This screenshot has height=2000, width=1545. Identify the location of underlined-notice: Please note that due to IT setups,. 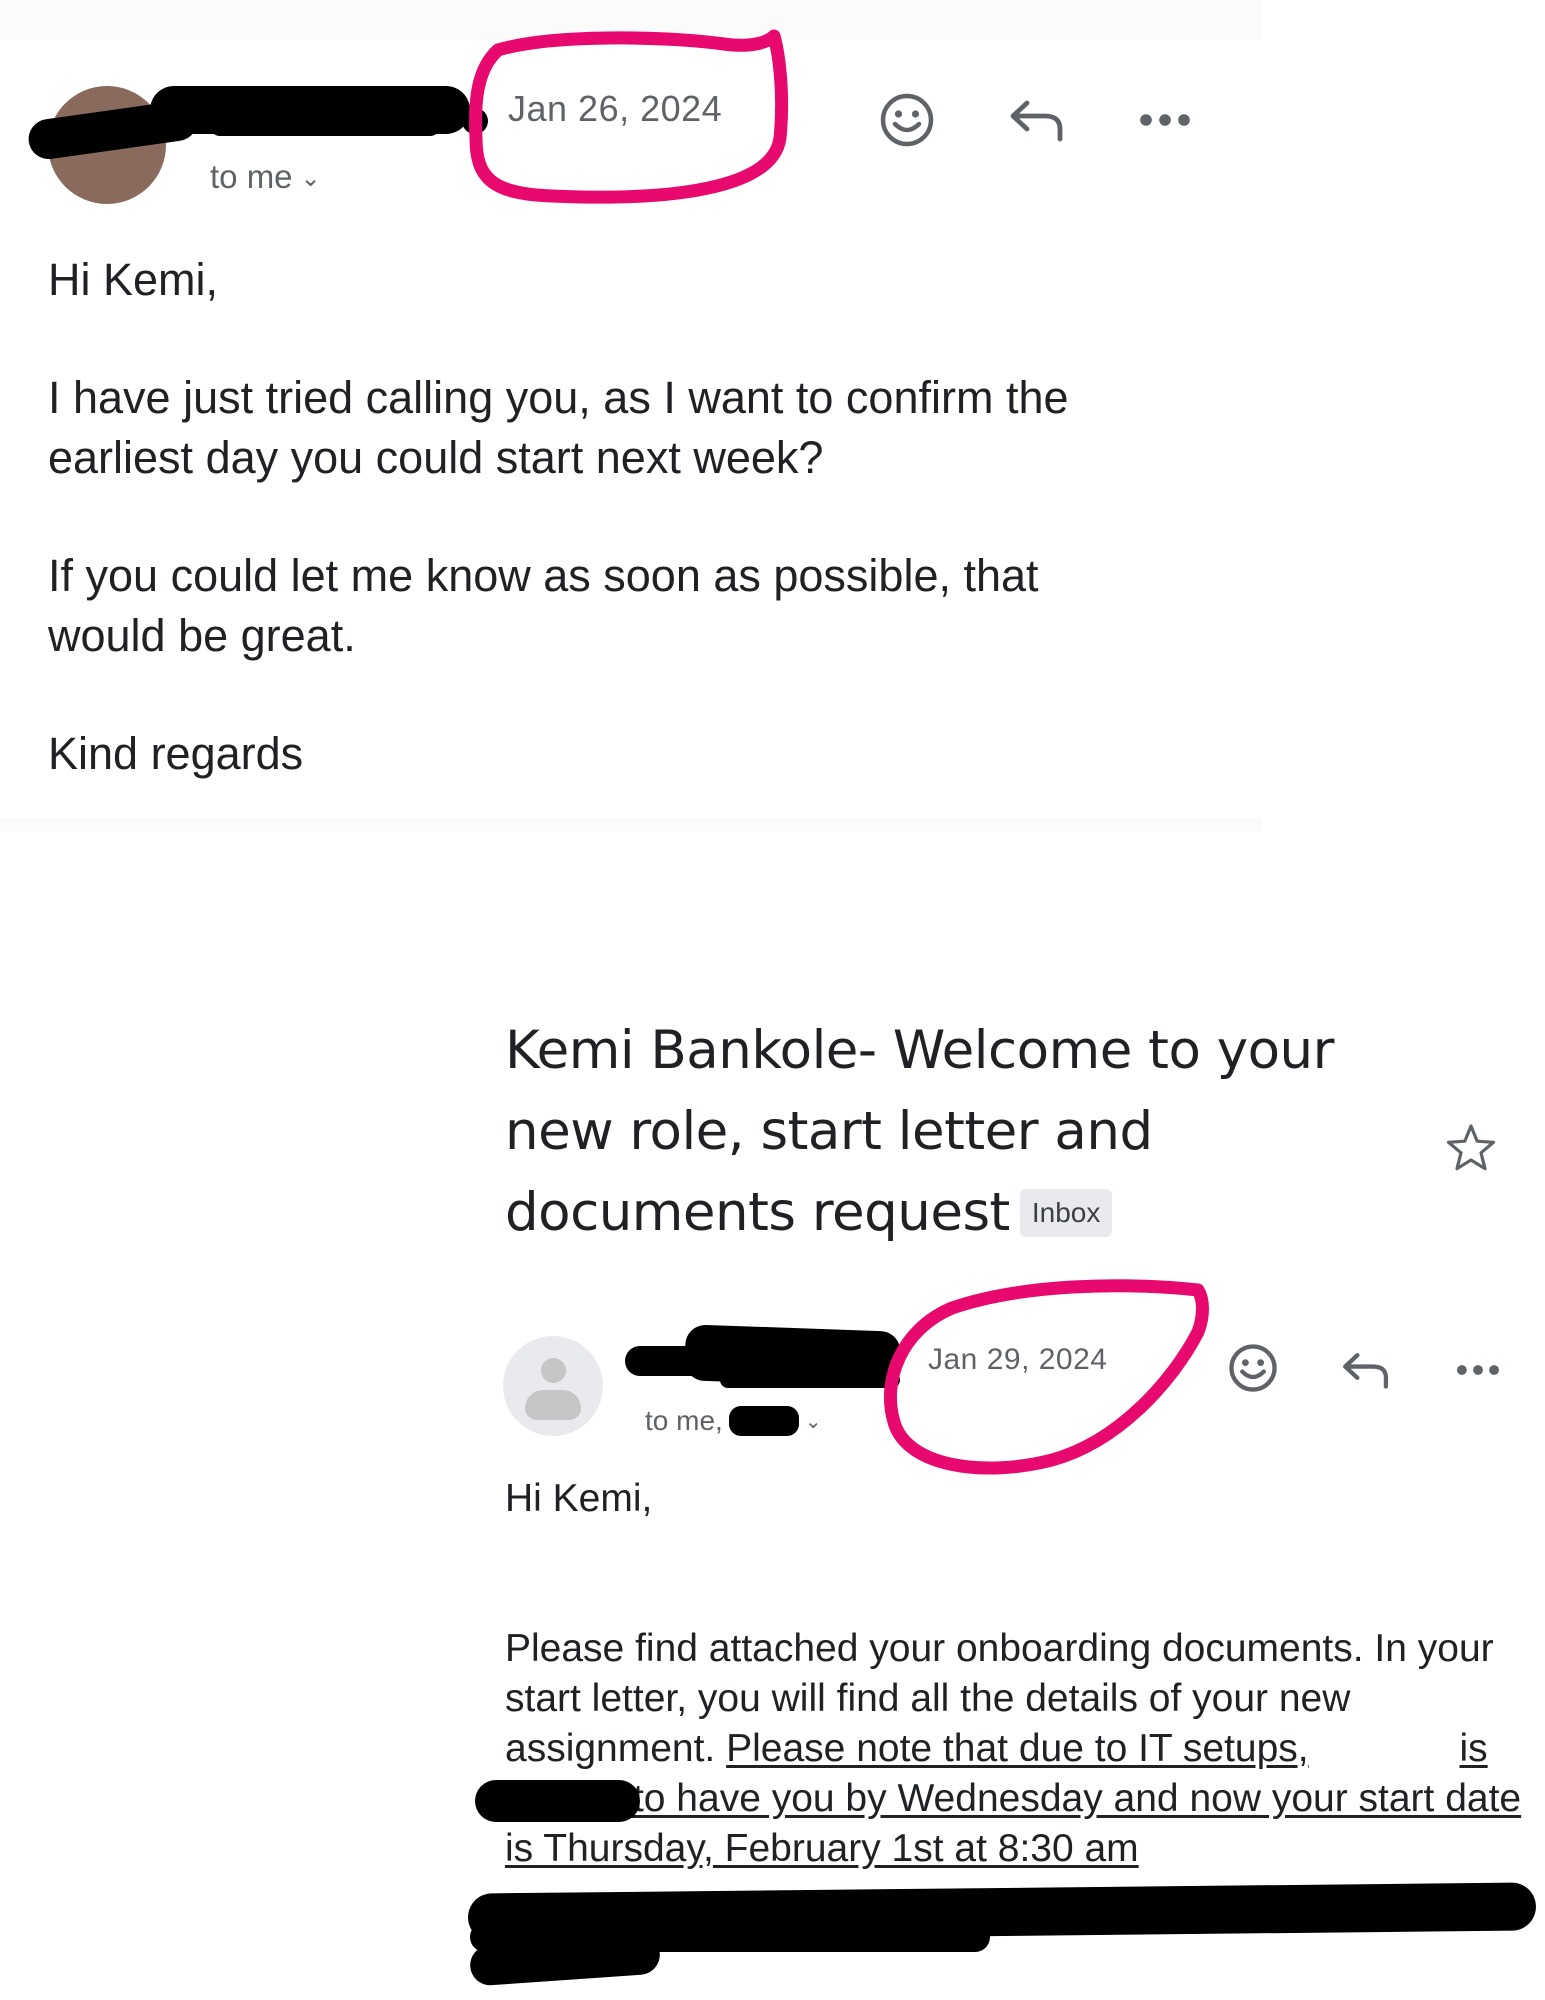
(1017, 1748).